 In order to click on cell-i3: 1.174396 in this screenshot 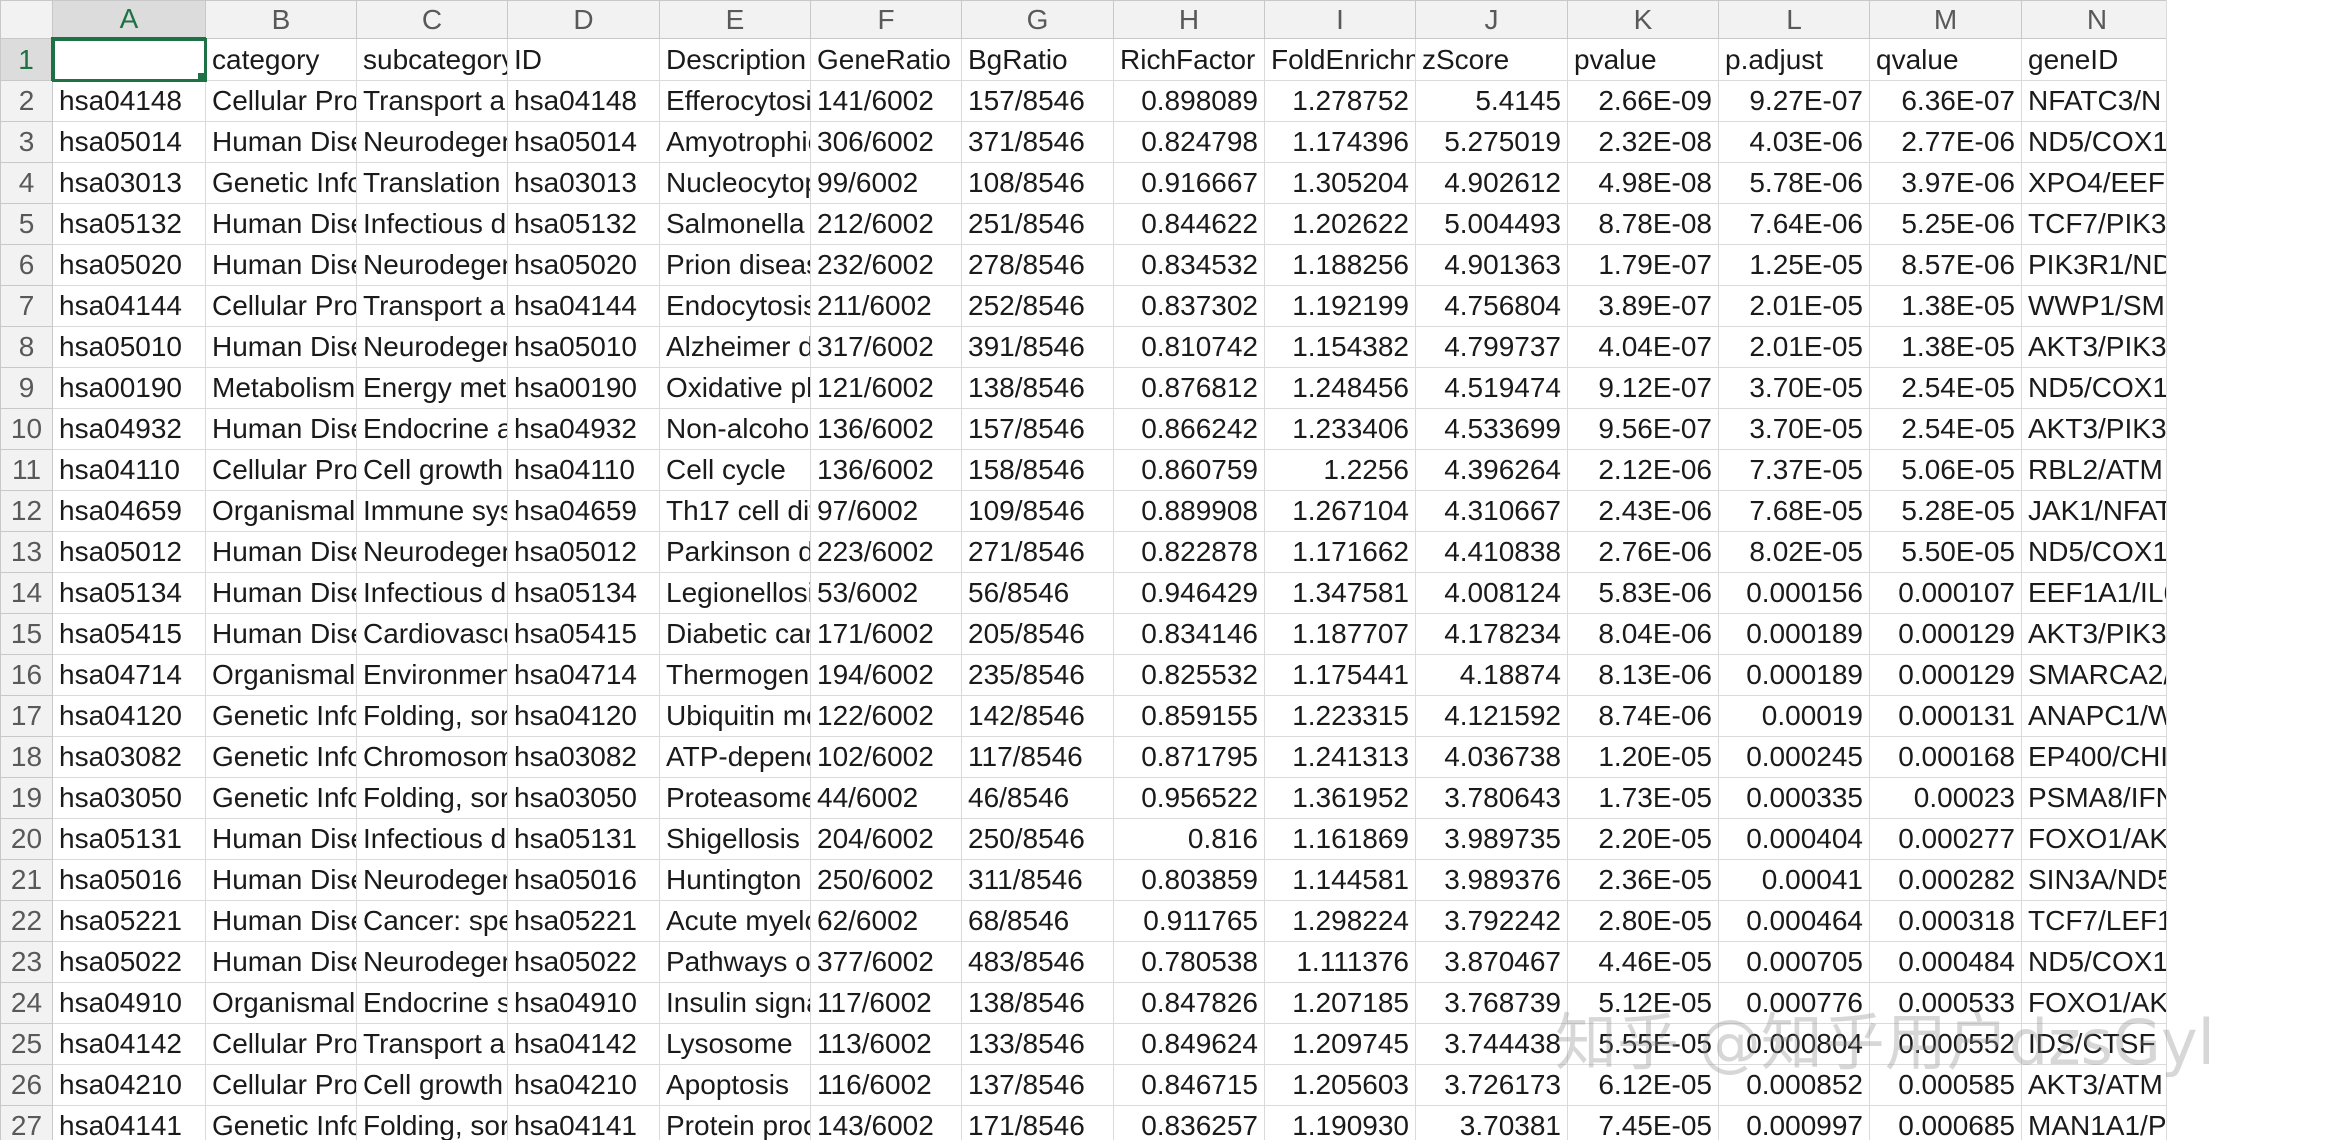, I will do `click(1340, 142)`.